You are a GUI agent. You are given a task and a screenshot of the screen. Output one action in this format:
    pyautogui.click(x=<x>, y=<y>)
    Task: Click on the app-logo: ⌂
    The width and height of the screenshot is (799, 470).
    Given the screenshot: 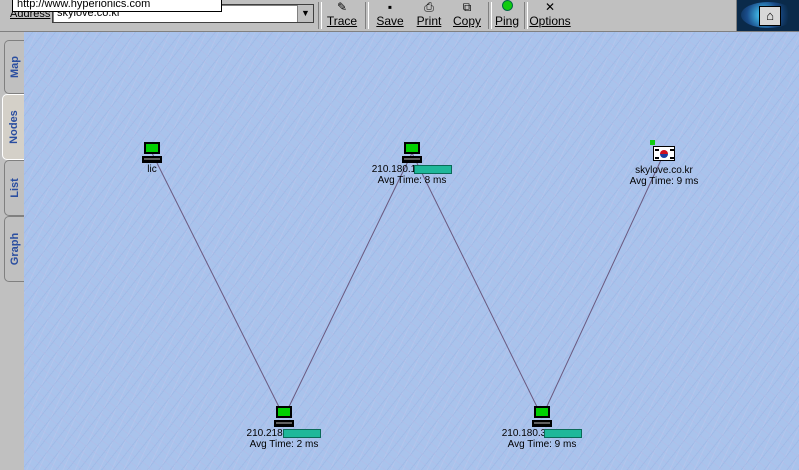 What is the action you would take?
    pyautogui.click(x=767, y=15)
    